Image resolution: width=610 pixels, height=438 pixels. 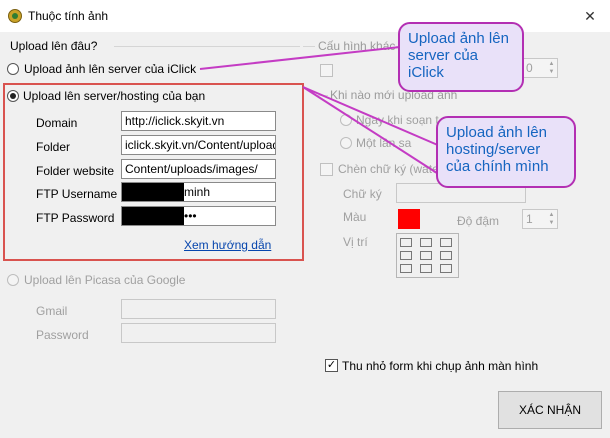 I want to click on callout-iclick: Upload ảnh lên server của iClick, so click(x=461, y=57).